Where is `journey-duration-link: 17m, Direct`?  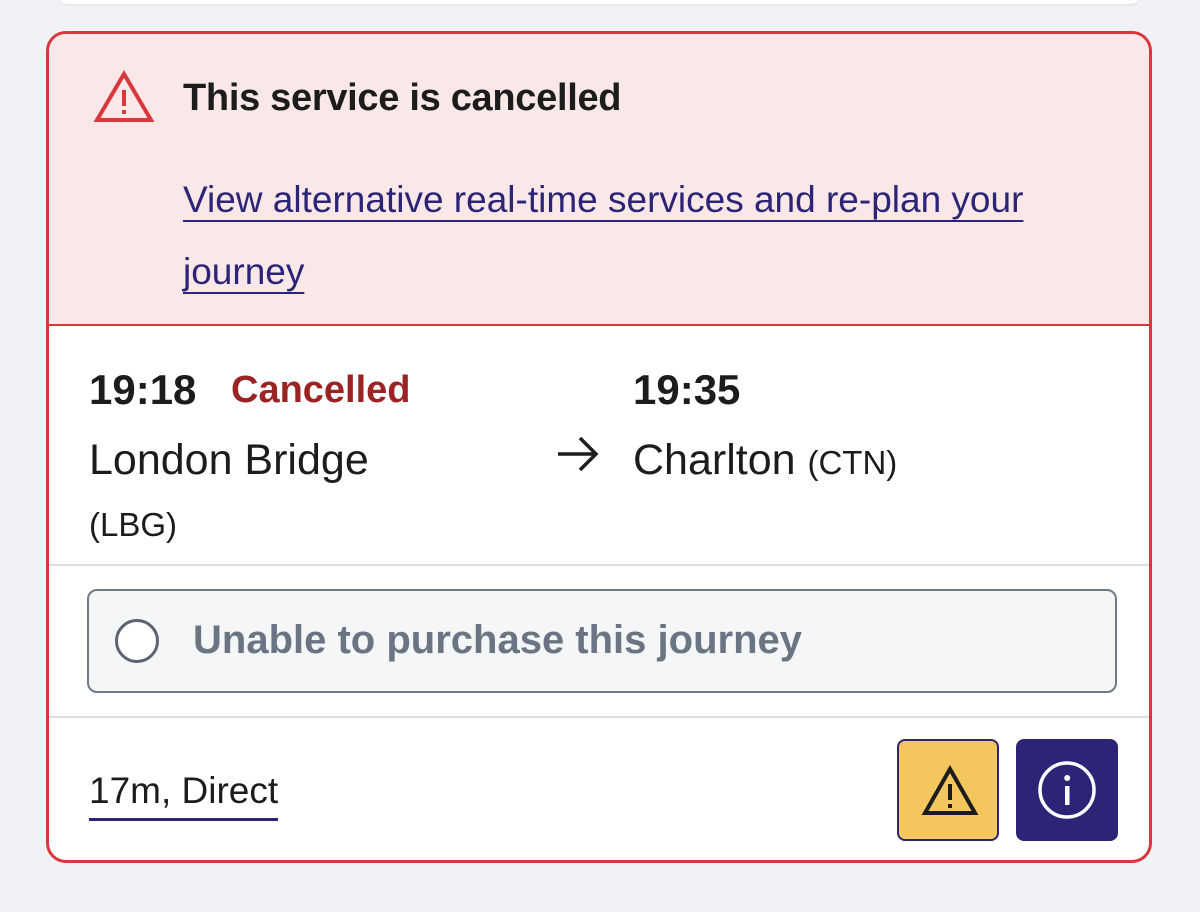 journey-duration-link: 17m, Direct is located at coordinates (184, 795).